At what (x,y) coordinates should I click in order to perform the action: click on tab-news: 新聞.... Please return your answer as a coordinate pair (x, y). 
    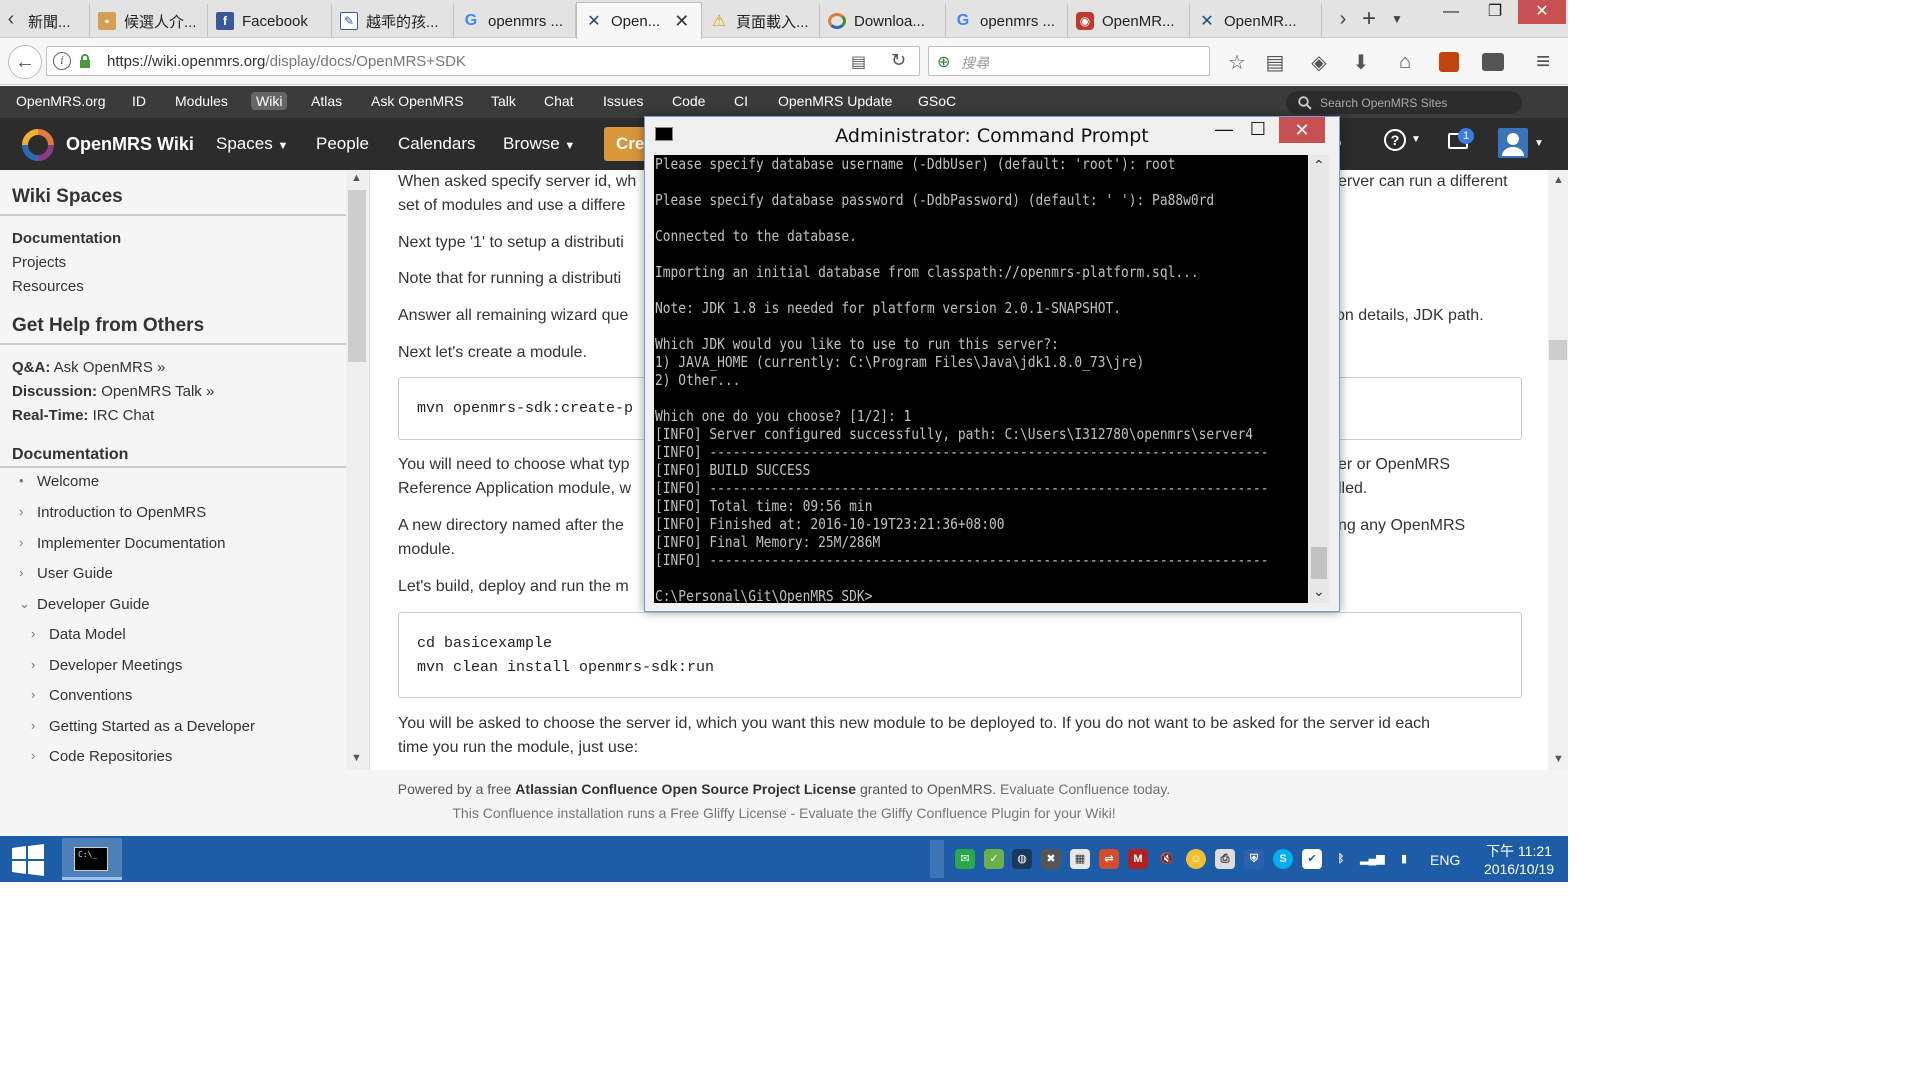
    Looking at the image, I should click on (55, 21).